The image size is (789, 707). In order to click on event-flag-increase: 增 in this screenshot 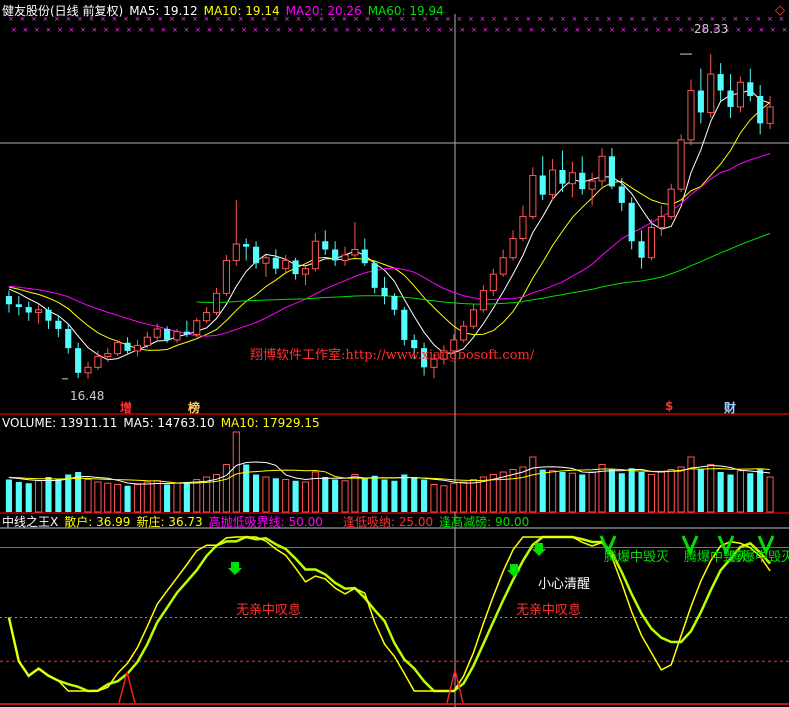, I will do `click(126, 407)`.